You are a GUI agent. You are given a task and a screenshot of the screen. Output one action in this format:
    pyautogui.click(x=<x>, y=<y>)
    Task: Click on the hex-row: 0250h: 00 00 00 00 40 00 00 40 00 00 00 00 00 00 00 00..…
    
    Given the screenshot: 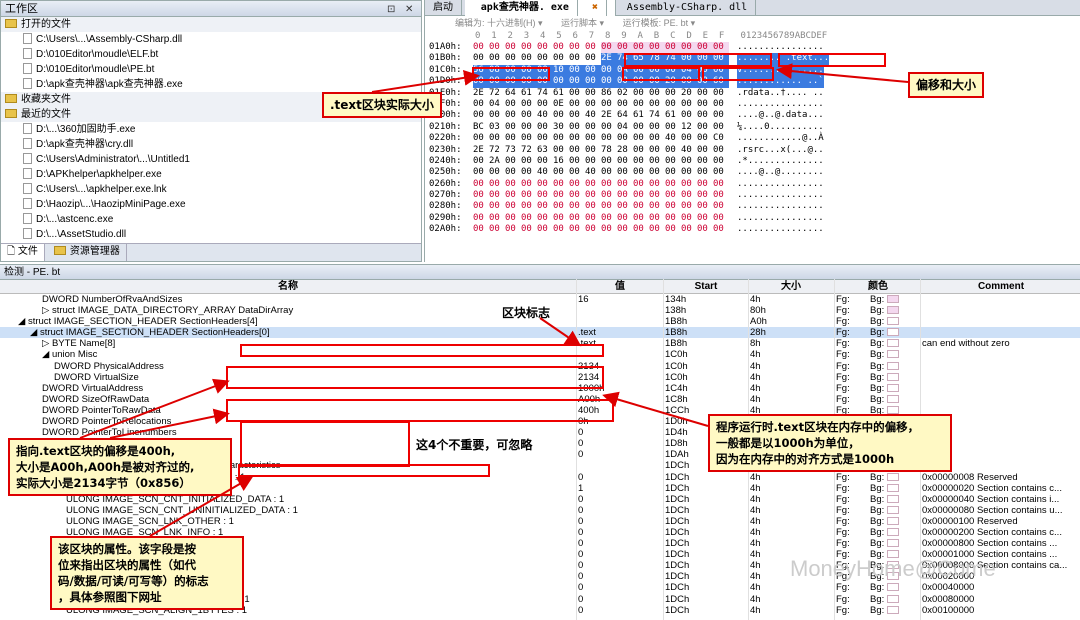 What is the action you would take?
    pyautogui.click(x=754, y=172)
    